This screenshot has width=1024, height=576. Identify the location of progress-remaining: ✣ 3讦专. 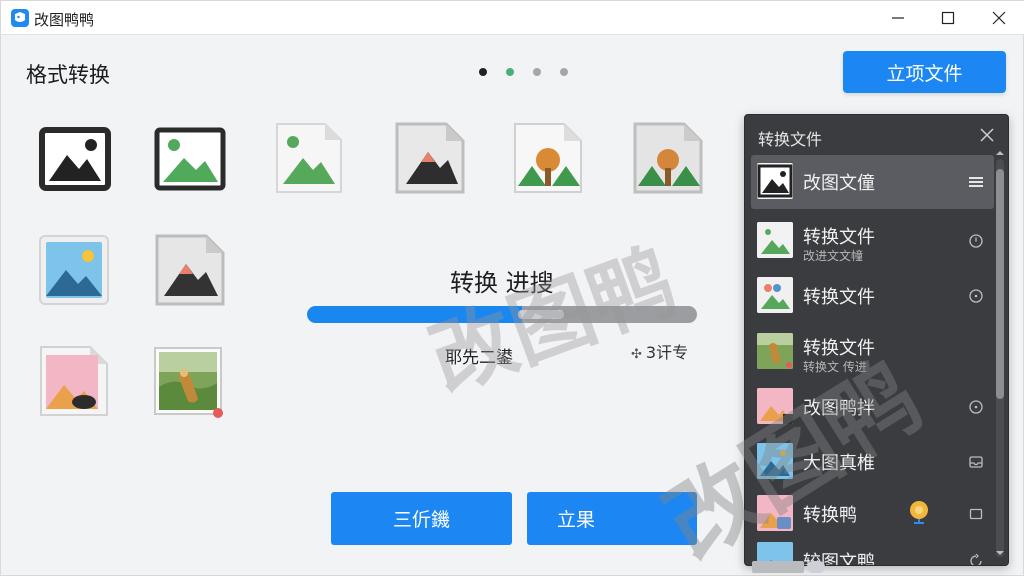
(659, 351).